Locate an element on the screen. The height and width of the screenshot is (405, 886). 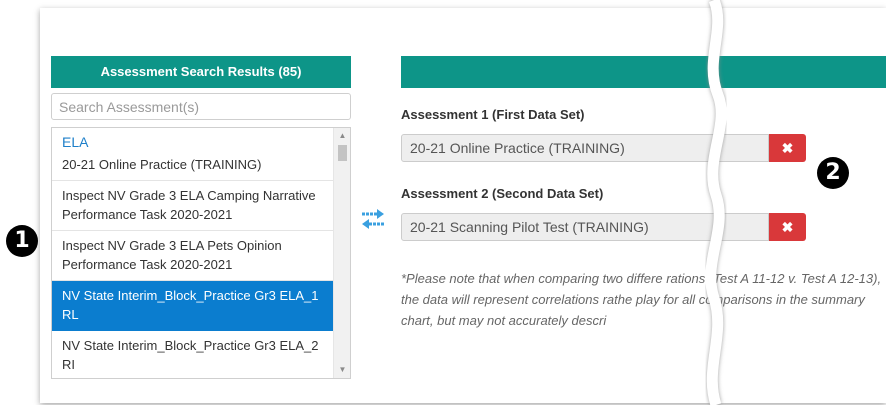
scroll-thumb is located at coordinates (342, 153).